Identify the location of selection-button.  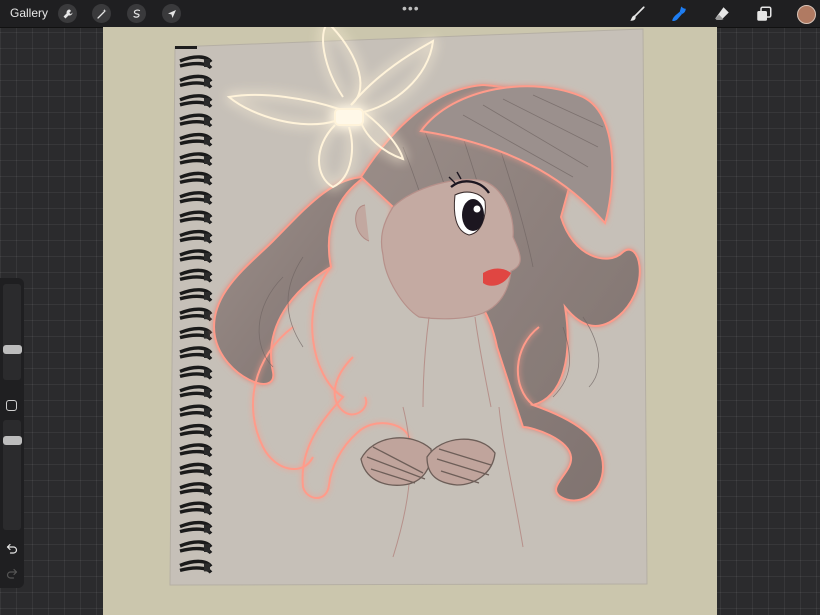
(136, 13).